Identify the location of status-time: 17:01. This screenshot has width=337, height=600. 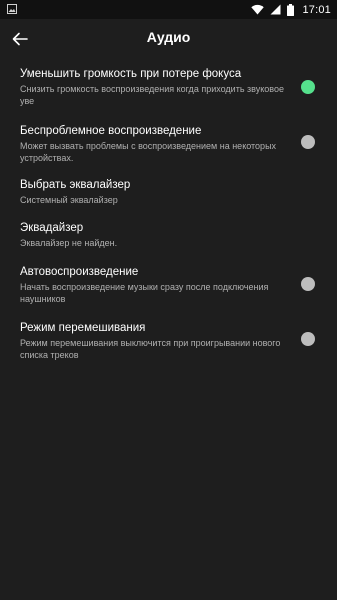
(316, 9).